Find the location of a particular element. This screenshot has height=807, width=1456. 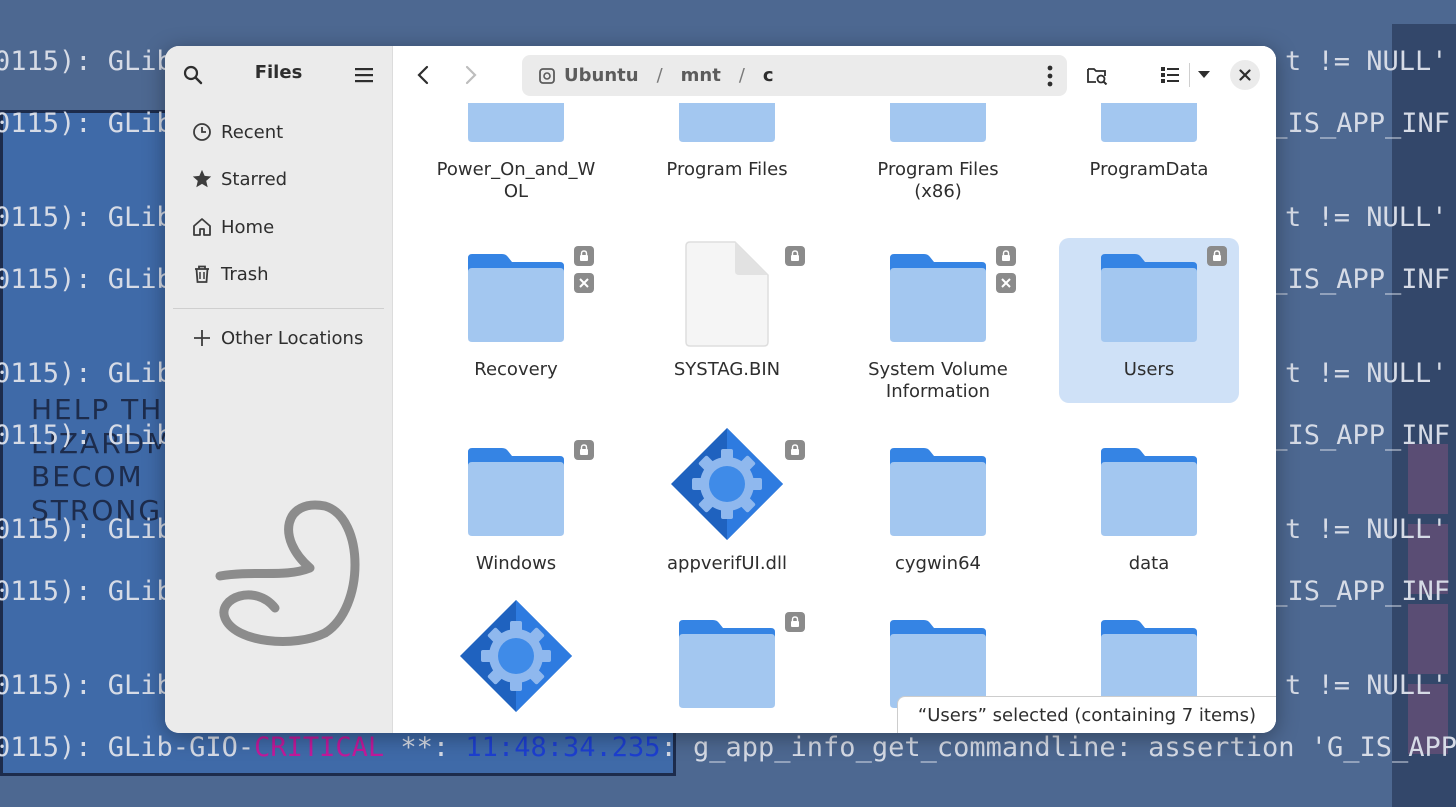

close-icon is located at coordinates (1245, 75).